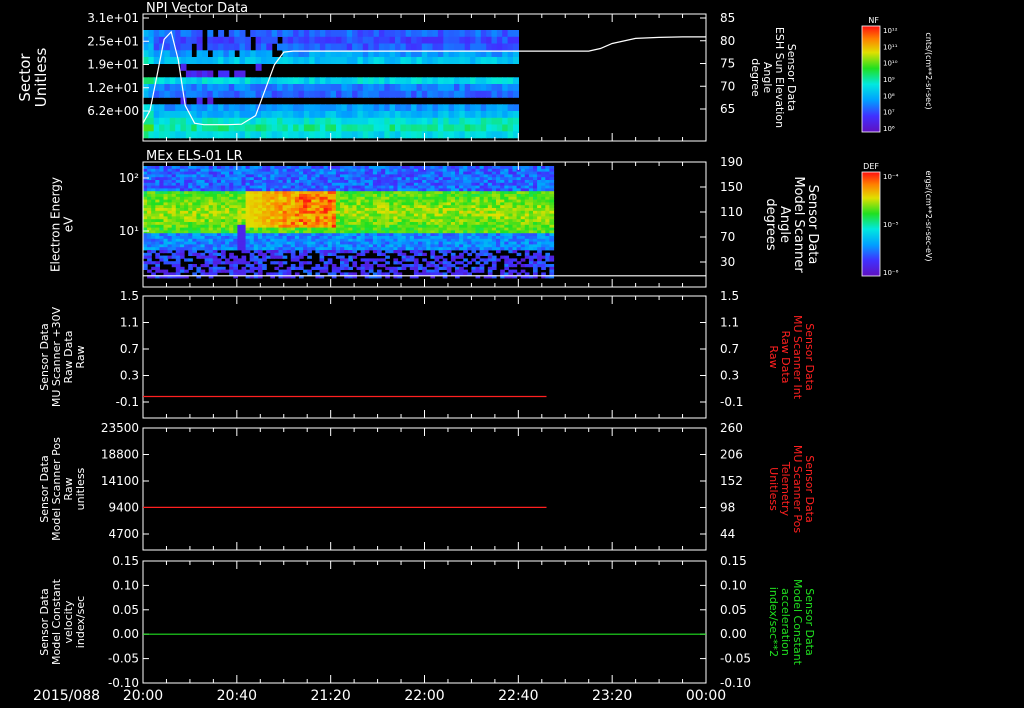 The height and width of the screenshot is (708, 1024). I want to click on y-tick-label-left: 2.5e+01, so click(113, 41).